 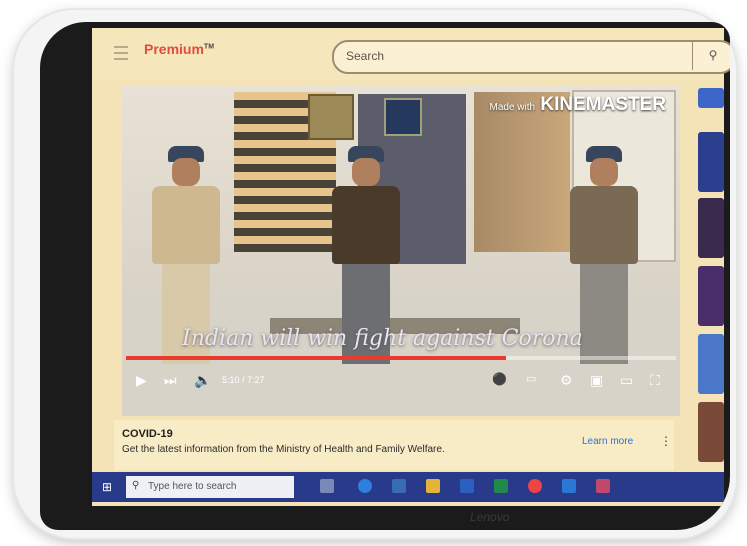 What do you see at coordinates (490, 517) in the screenshot?
I see `monitor-brand: Lenovo` at bounding box center [490, 517].